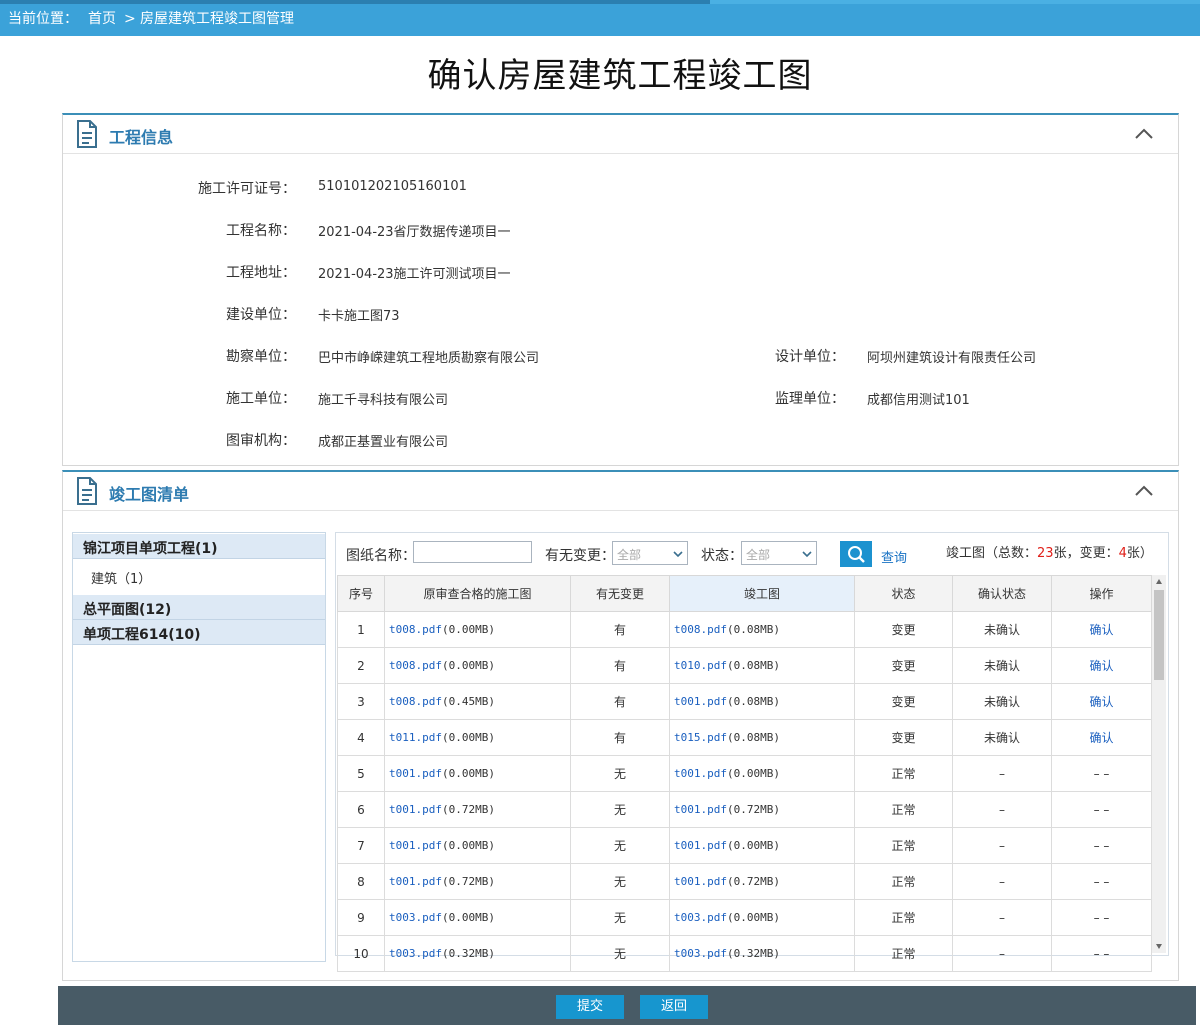  I want to click on tree-group-project-614: 单项工程614(10), so click(199, 632).